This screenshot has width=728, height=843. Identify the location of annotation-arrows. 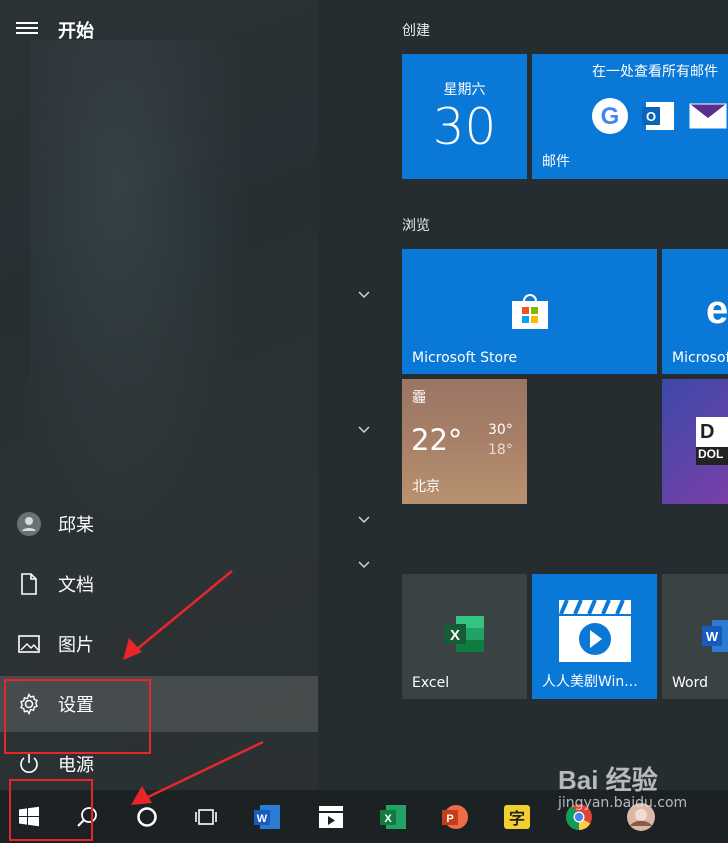
(193, 687).